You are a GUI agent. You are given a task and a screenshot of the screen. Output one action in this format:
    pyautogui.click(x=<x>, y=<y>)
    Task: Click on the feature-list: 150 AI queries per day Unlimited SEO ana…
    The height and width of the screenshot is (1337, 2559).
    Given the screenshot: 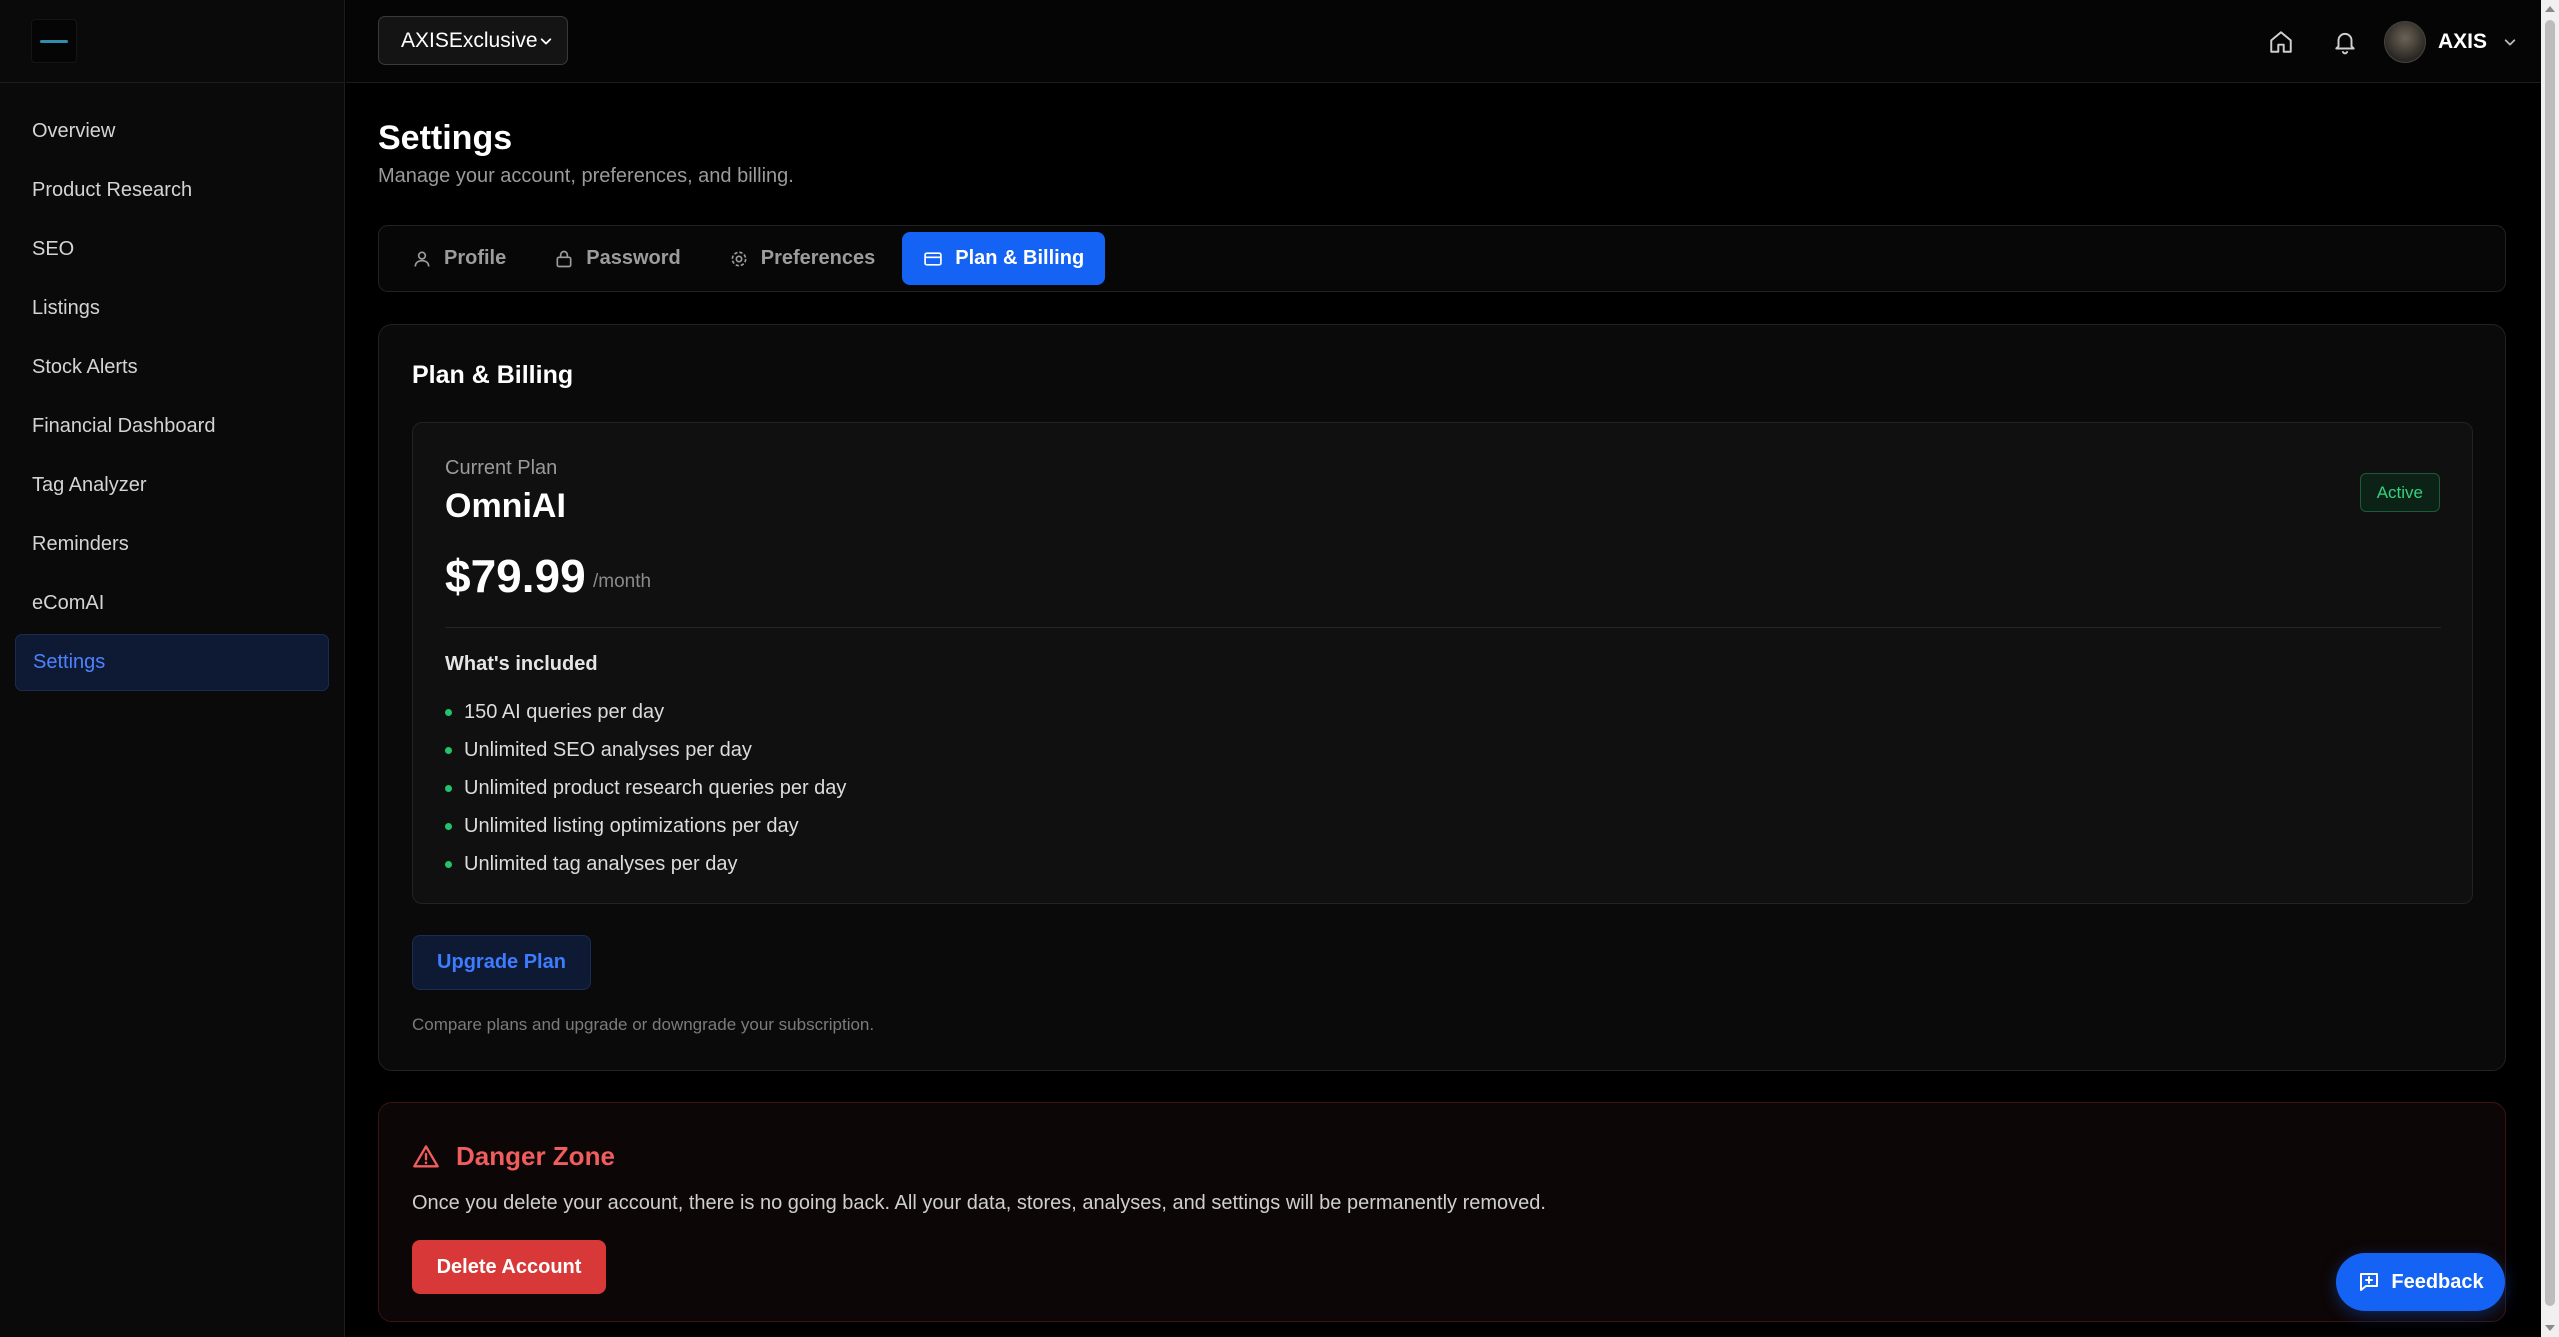 What is the action you would take?
    pyautogui.click(x=645, y=788)
    